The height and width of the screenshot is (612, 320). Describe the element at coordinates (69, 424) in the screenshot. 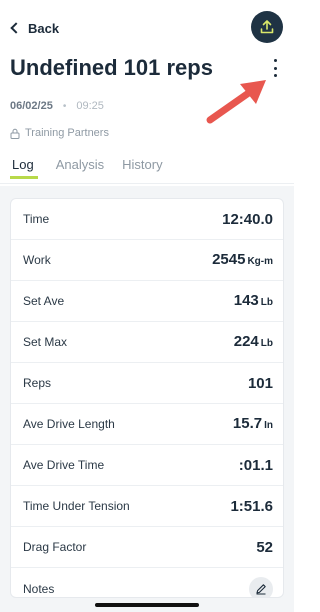

I see `stat-label: Ave Drive Length` at that location.